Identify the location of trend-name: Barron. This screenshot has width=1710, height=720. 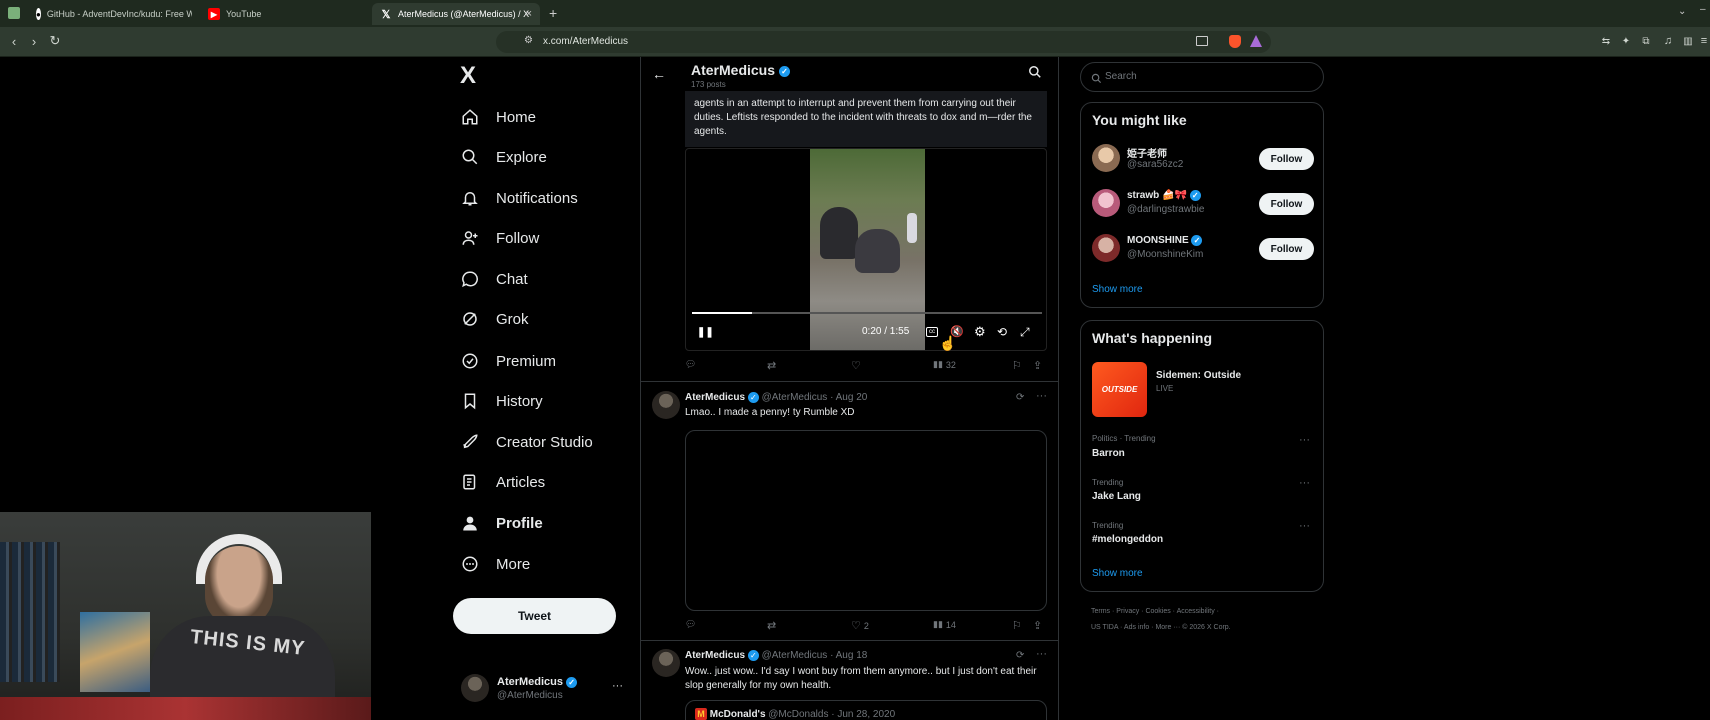
(1108, 453).